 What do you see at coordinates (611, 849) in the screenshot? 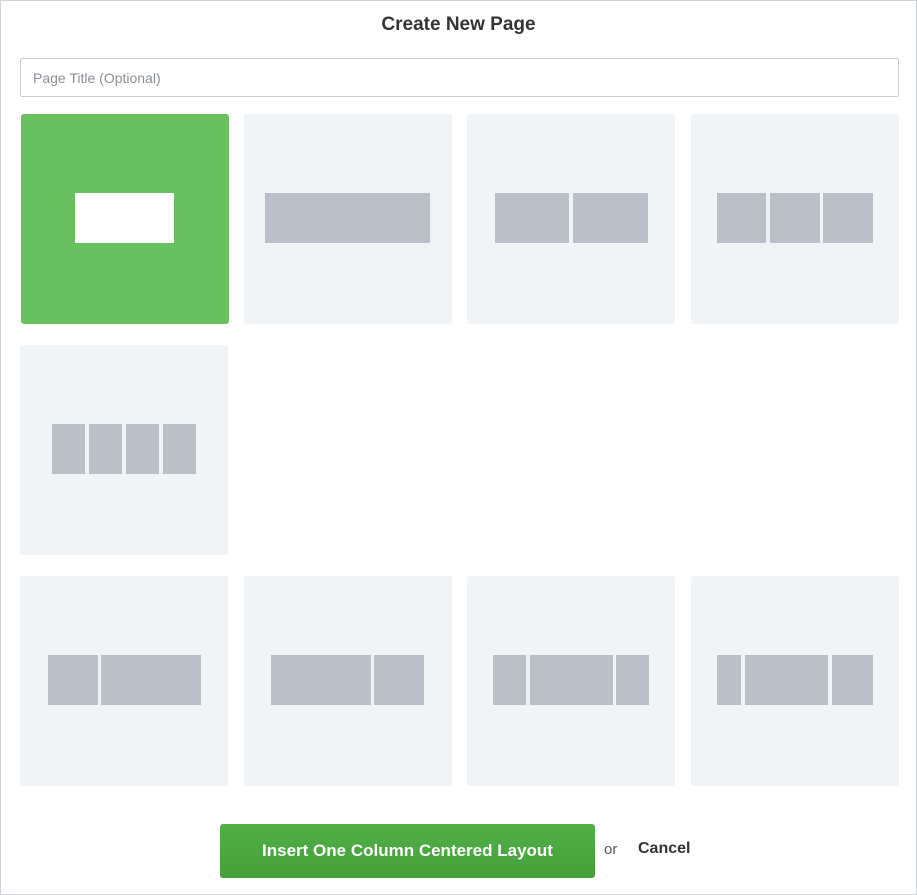
I see `or-separator: or` at bounding box center [611, 849].